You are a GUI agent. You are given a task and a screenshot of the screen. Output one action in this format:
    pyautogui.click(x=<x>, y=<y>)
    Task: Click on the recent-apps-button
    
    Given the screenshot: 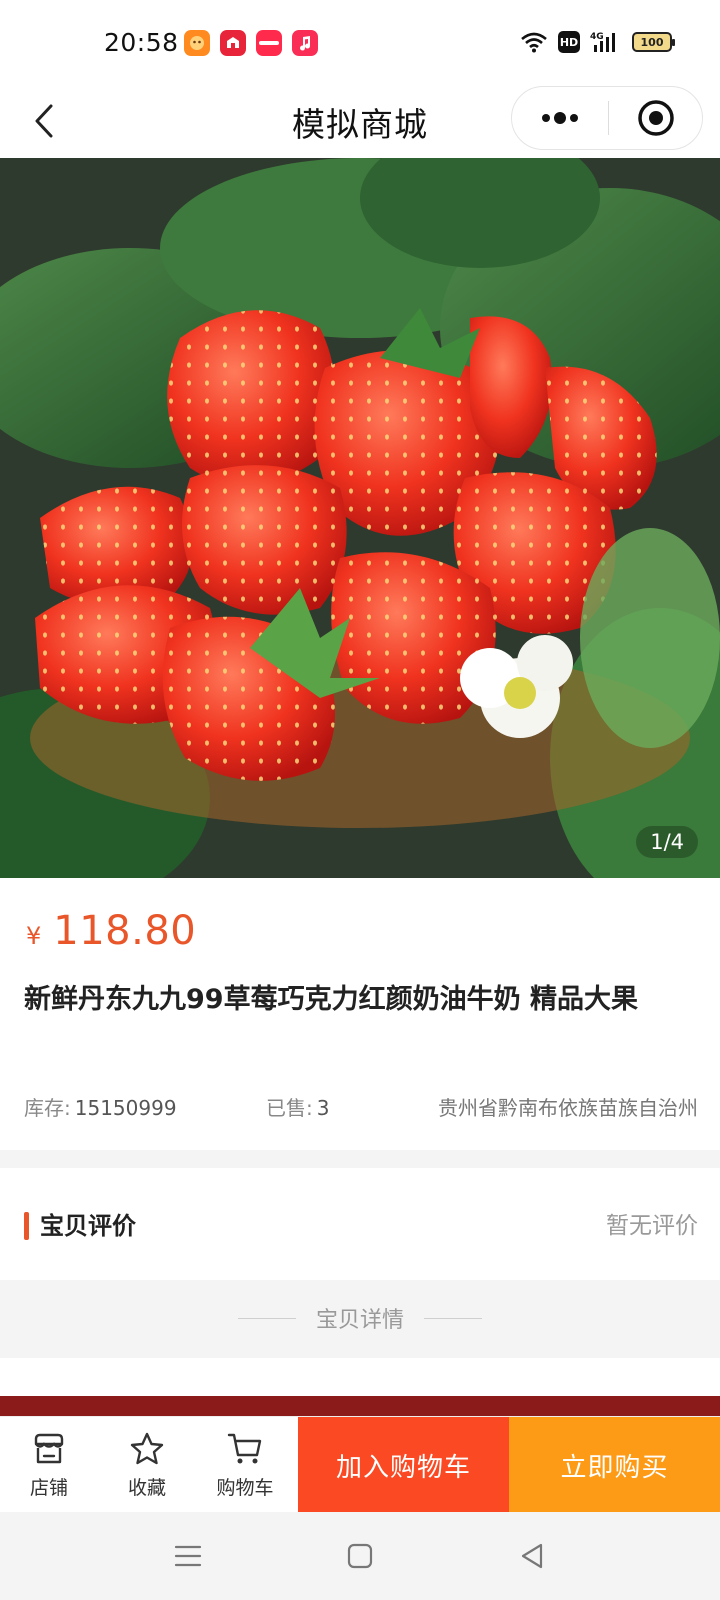 What is the action you would take?
    pyautogui.click(x=188, y=1556)
    